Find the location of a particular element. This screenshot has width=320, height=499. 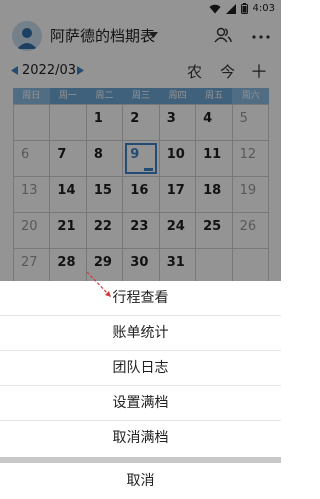

pointer-arrow-icon is located at coordinates (98, 284).